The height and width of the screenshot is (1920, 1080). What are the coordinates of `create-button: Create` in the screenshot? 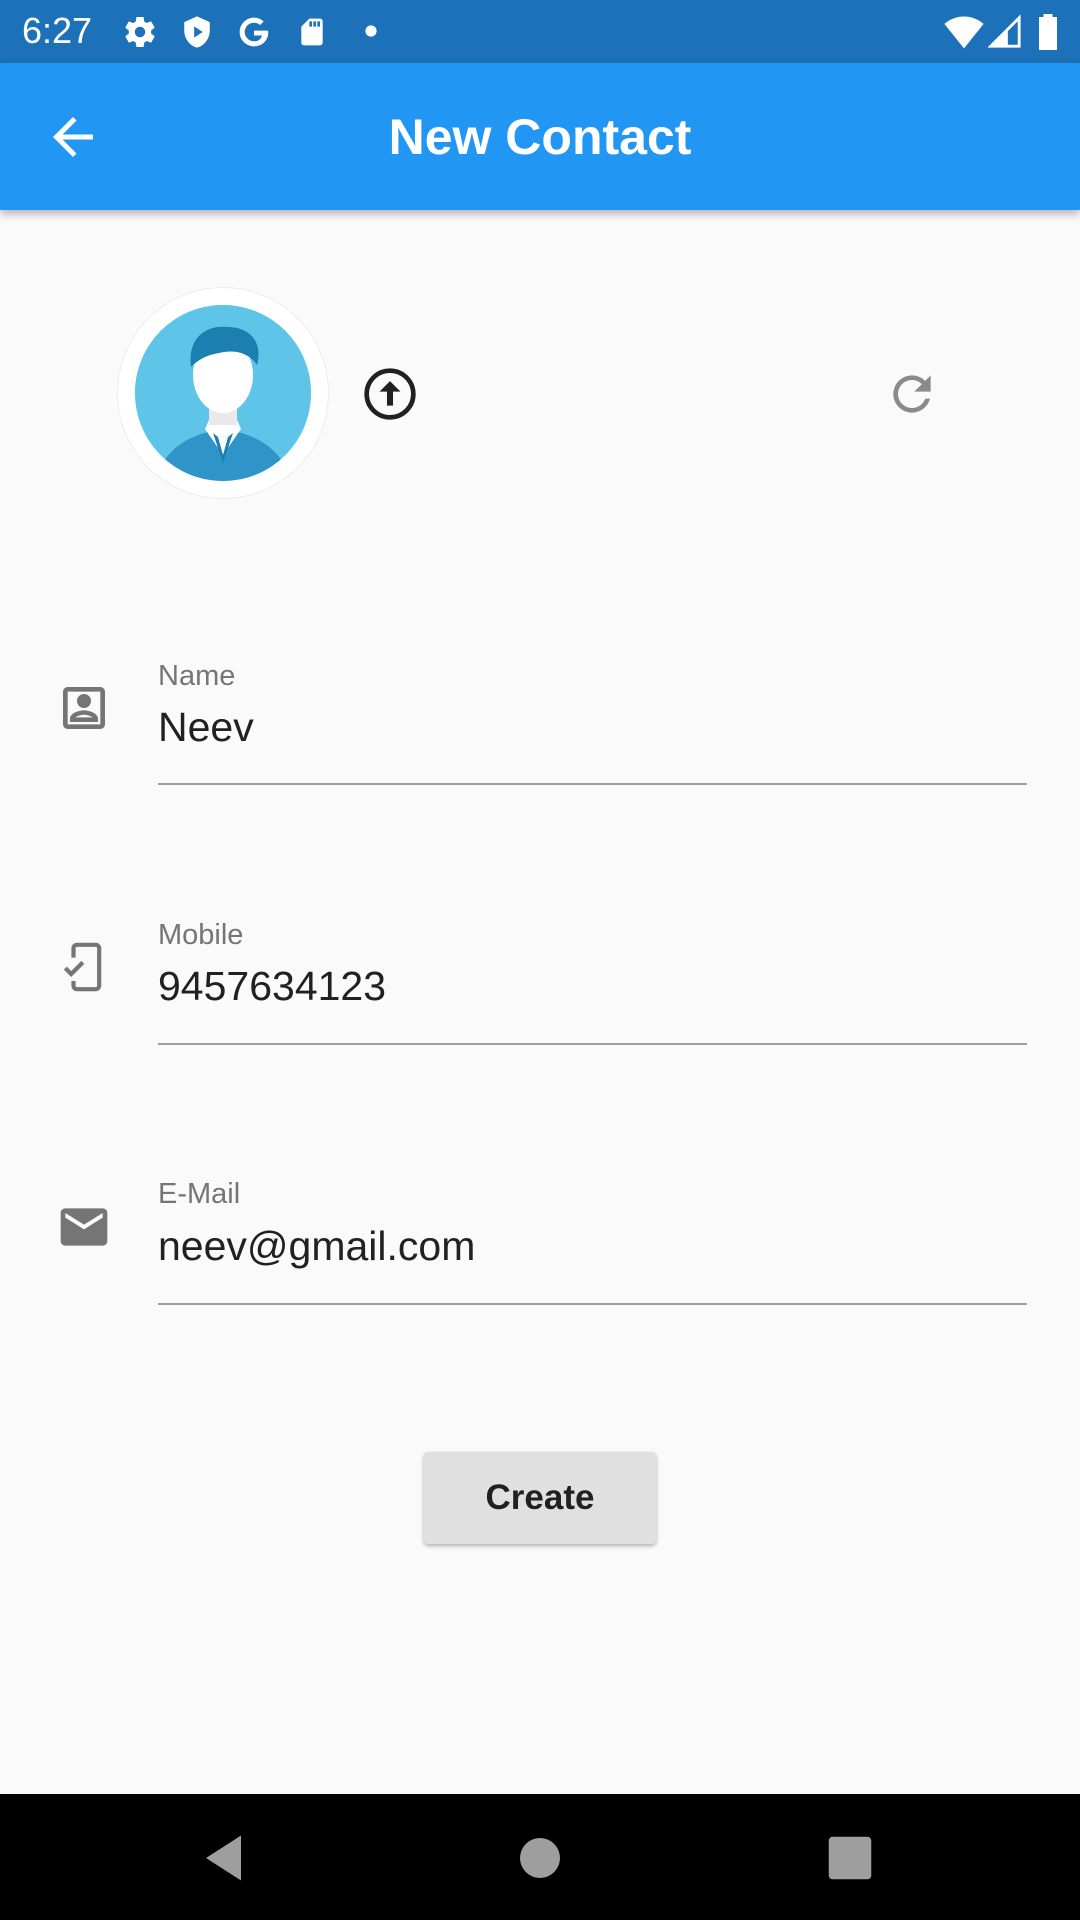 It's located at (540, 1498).